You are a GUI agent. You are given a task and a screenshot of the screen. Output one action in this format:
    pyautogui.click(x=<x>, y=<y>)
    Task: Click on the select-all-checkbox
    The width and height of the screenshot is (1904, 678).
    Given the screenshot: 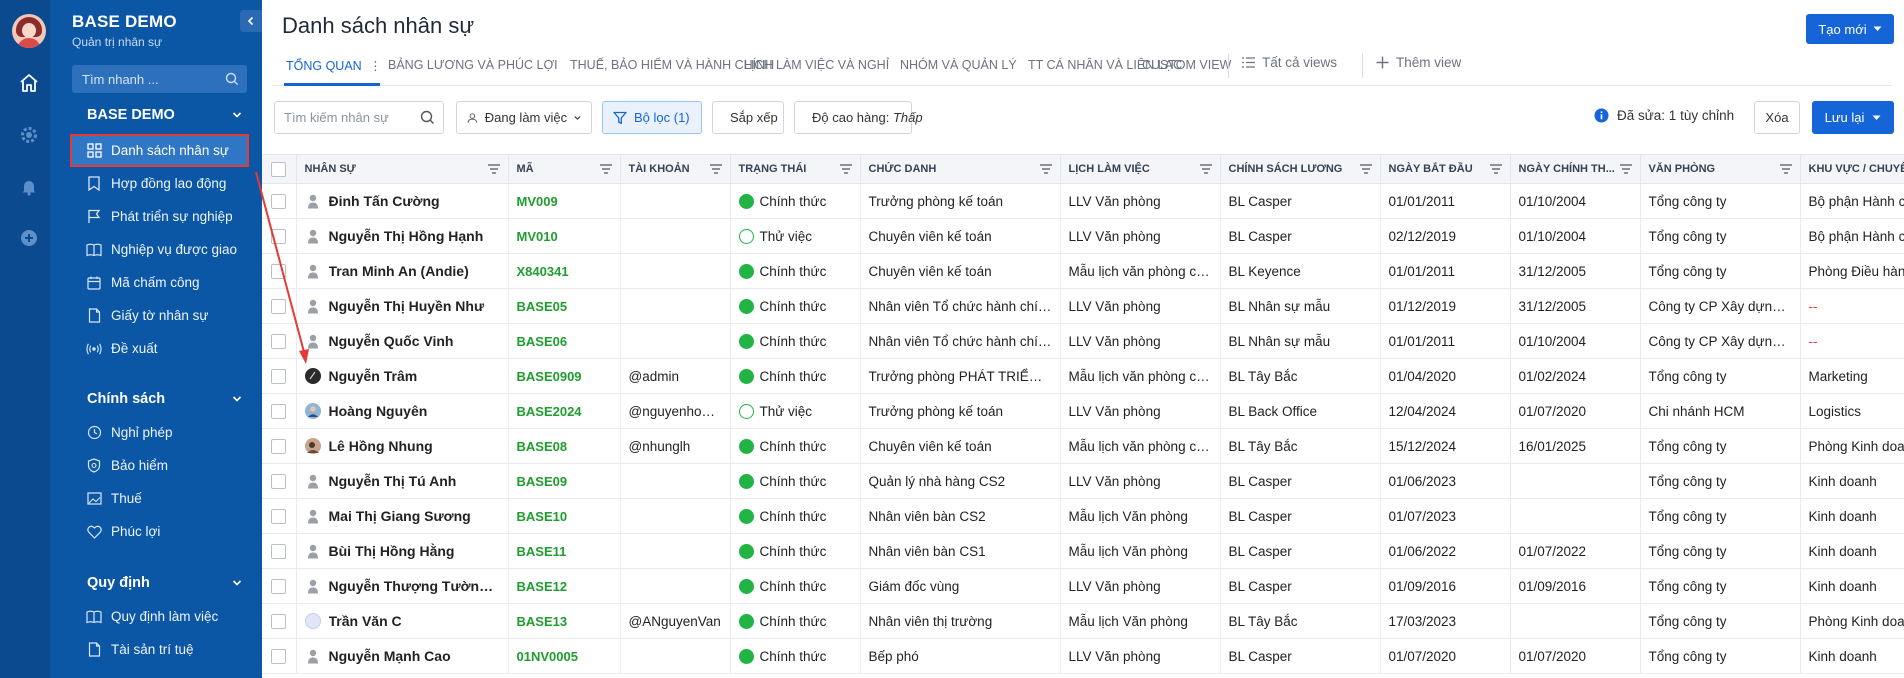 What is the action you would take?
    pyautogui.click(x=279, y=169)
    